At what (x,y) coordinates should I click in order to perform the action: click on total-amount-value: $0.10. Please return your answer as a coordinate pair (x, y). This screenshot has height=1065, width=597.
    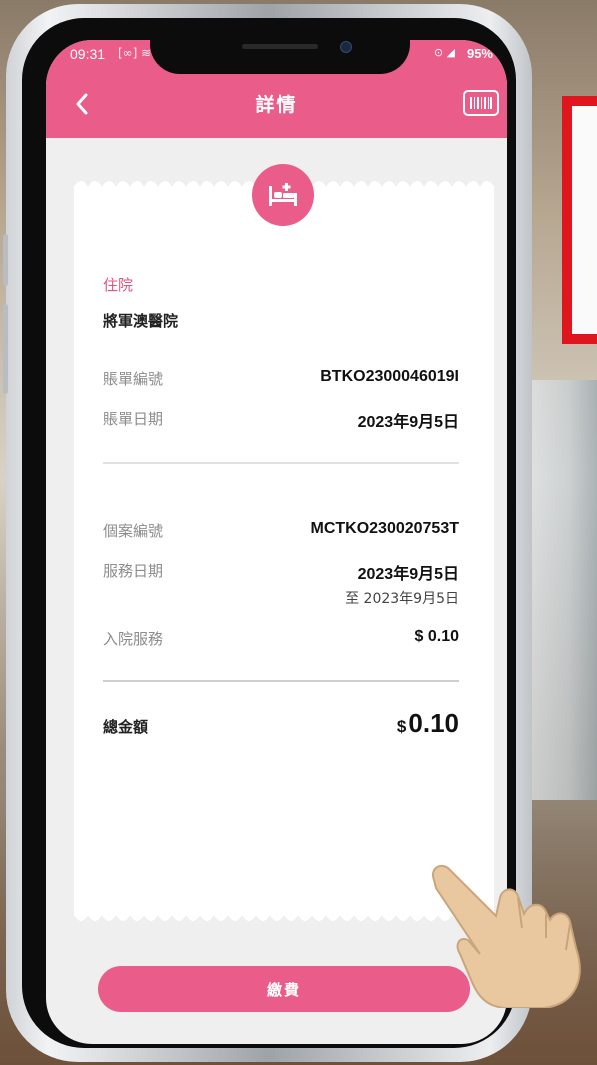
    Looking at the image, I should click on (428, 723).